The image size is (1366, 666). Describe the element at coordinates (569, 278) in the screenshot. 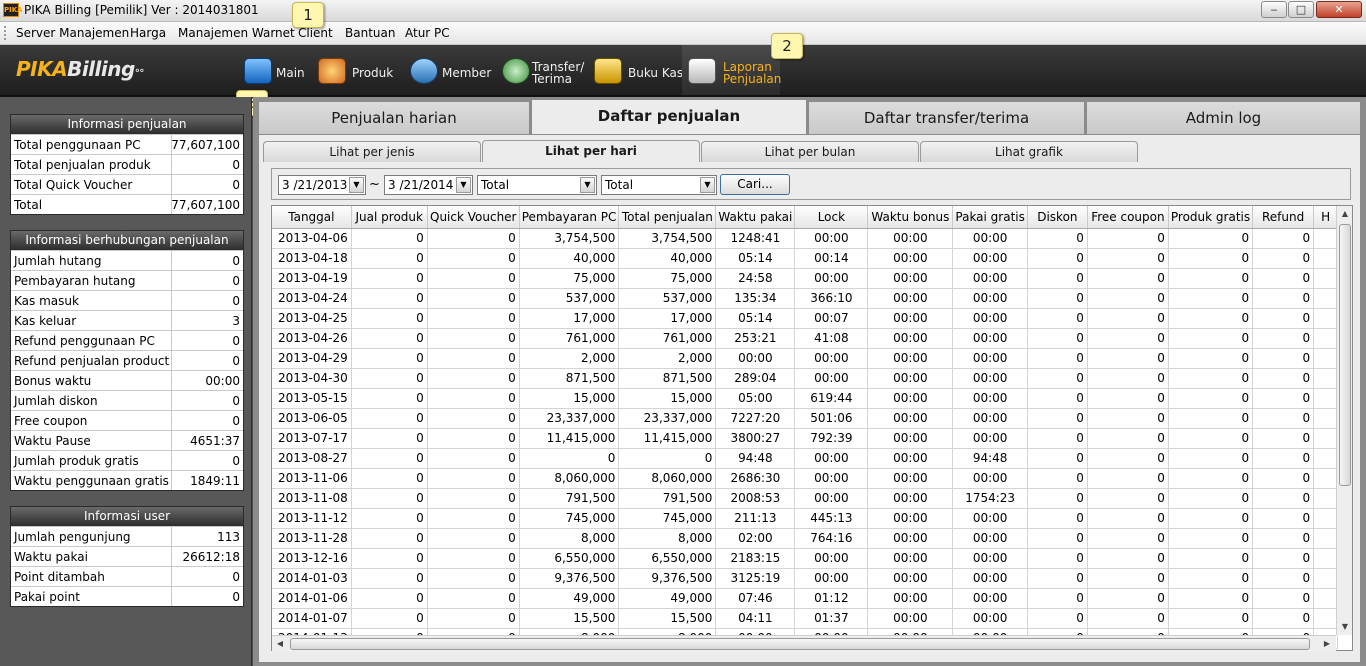

I see `table-cell: 75,000` at that location.